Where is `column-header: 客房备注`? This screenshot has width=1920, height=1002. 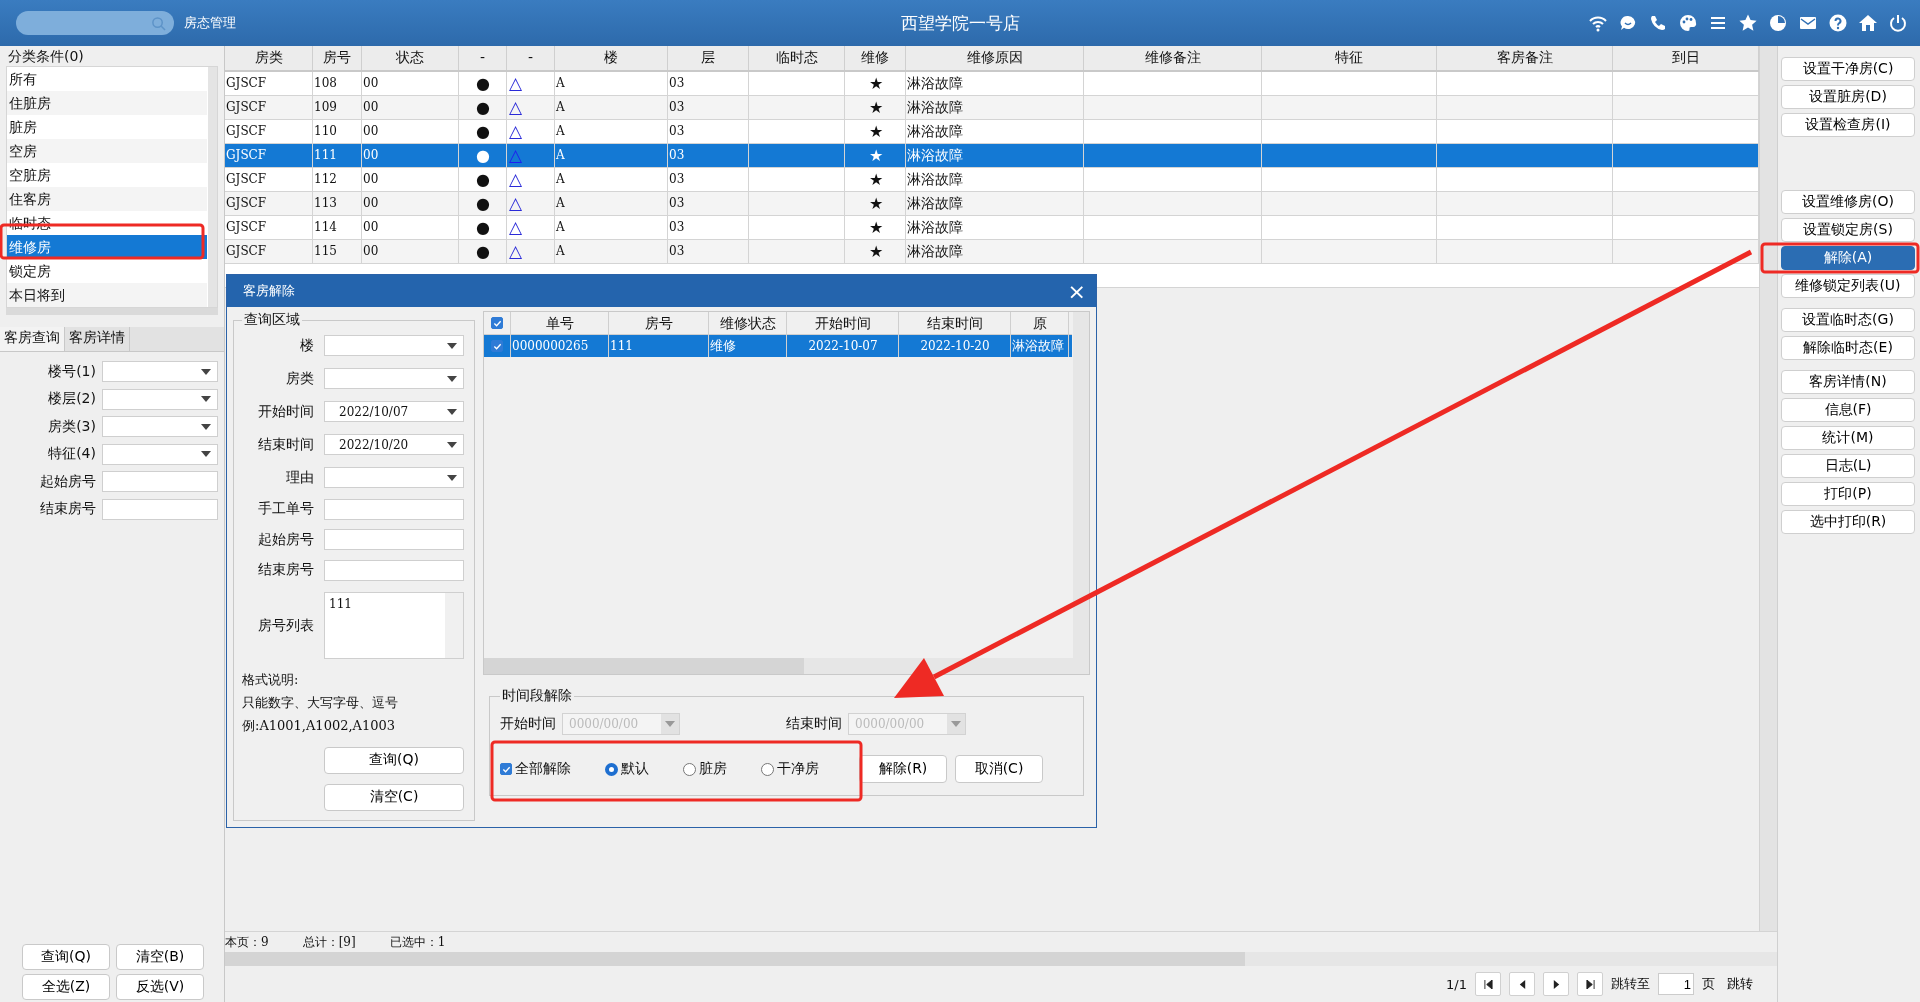 column-header: 客房备注 is located at coordinates (1525, 58).